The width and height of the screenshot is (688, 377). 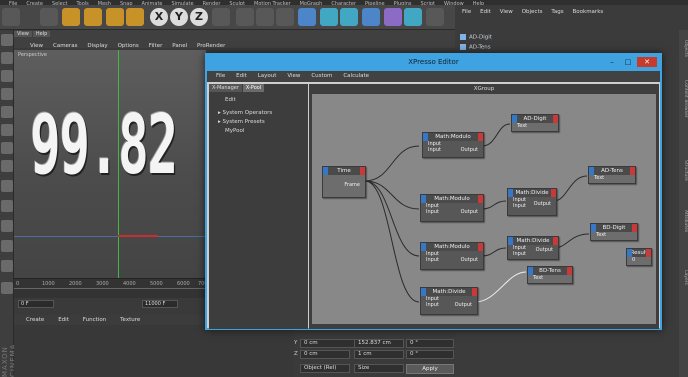 I want to click on size-z-field: 1 cm, so click(x=379, y=354).